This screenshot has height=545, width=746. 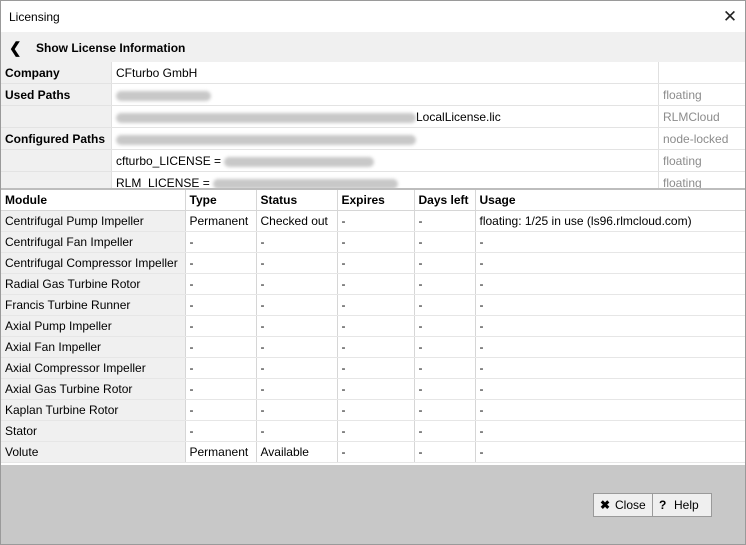 I want to click on table-row: Axial Compressor Impeller - - - - -, so click(x=373, y=368).